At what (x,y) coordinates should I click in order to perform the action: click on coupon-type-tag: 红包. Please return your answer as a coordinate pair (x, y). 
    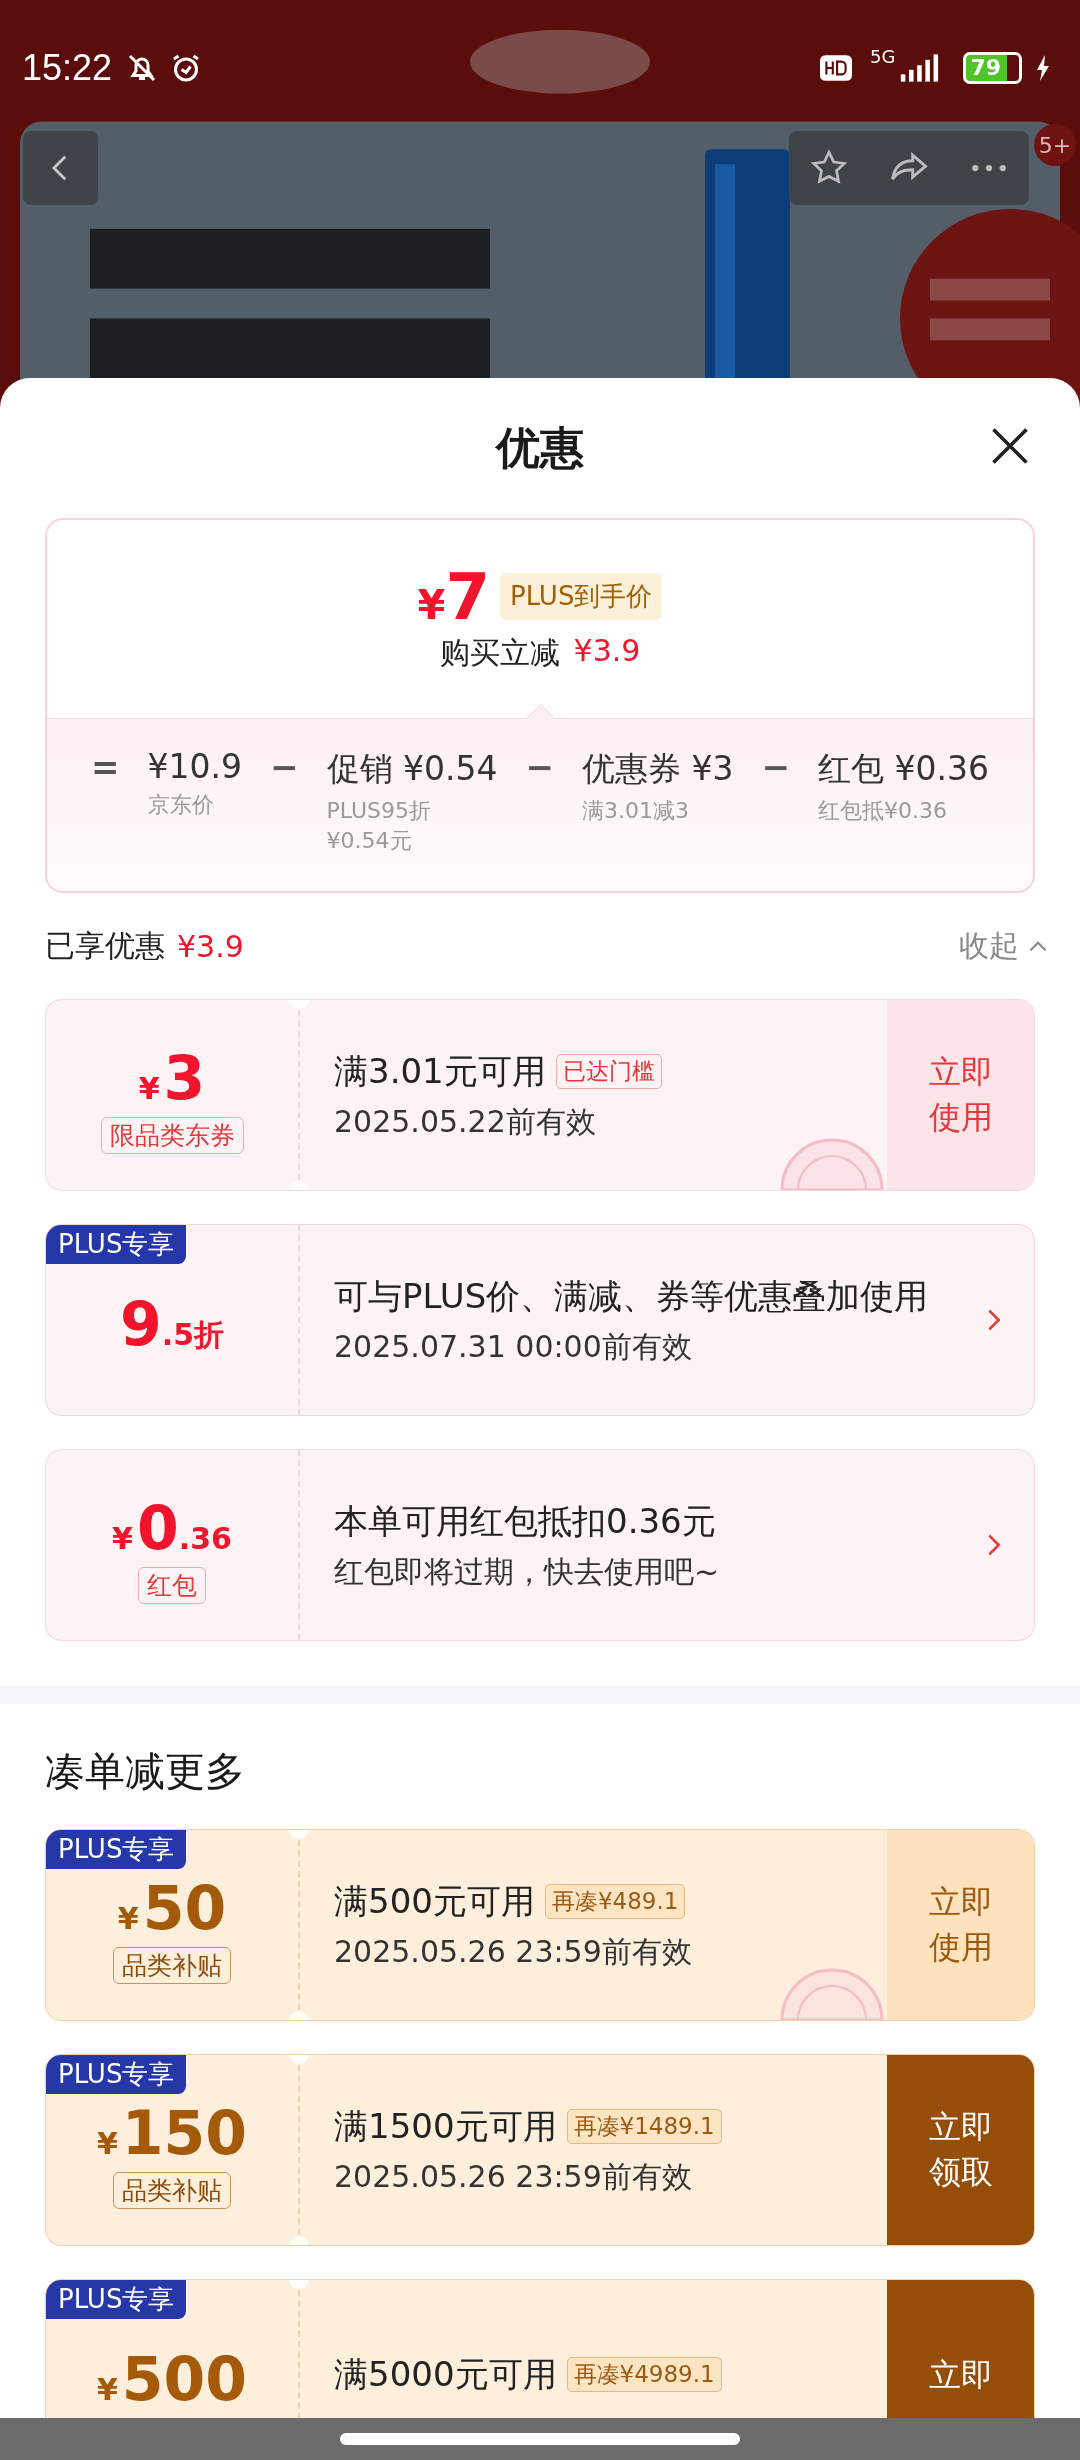
    Looking at the image, I should click on (172, 1585).